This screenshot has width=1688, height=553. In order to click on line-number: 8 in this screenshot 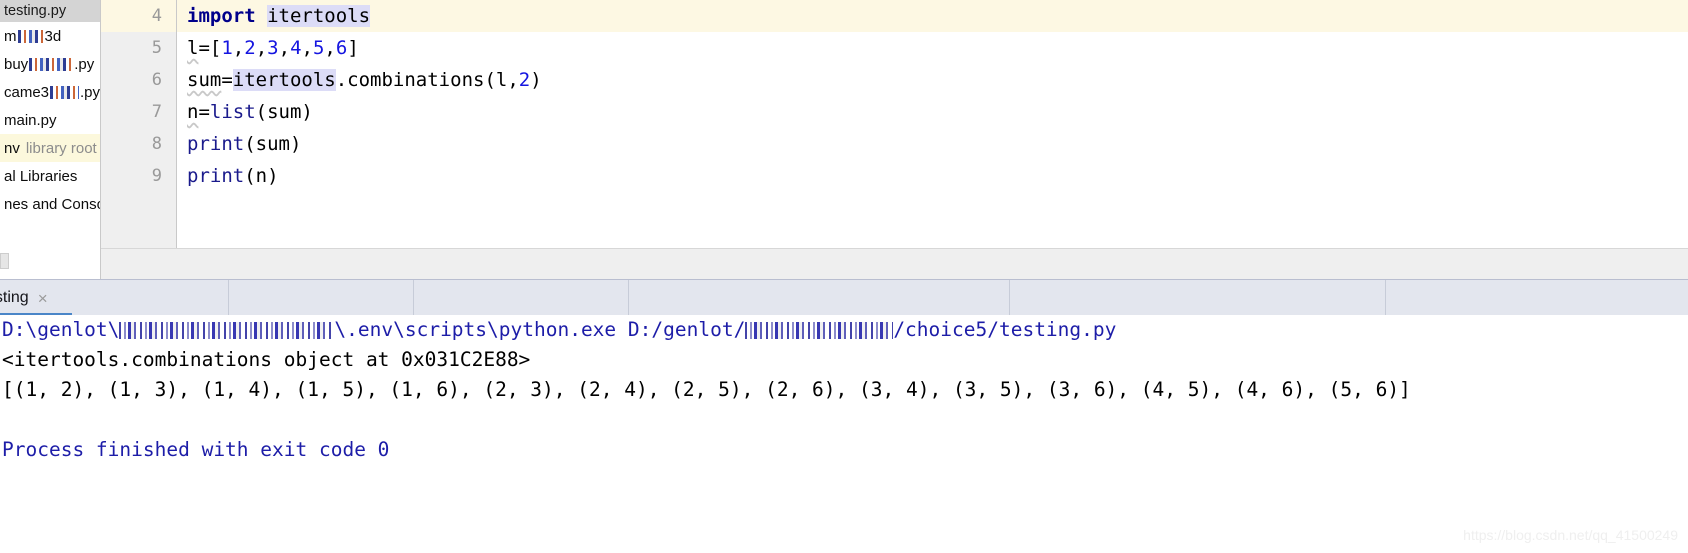, I will do `click(138, 144)`.